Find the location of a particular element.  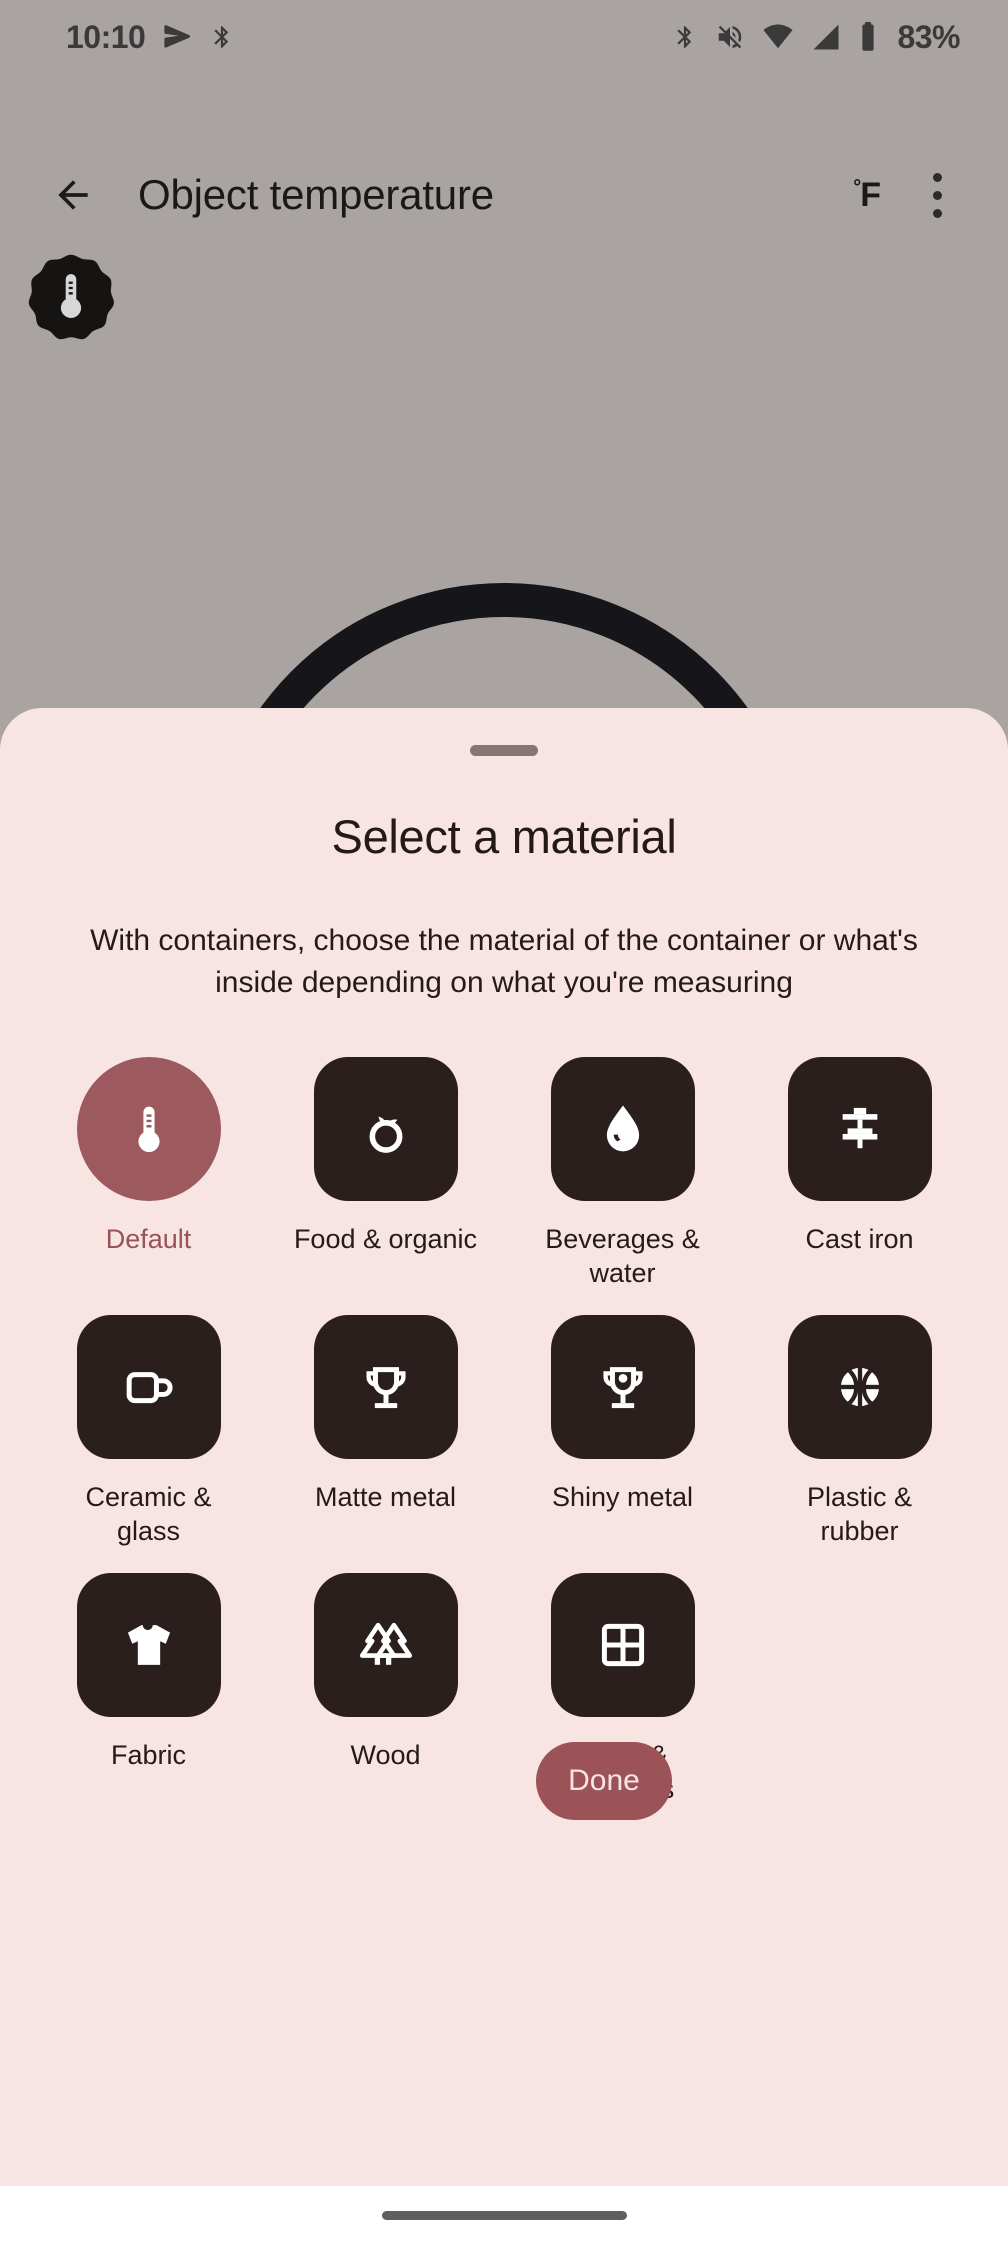

status-bar-left: 10:10 is located at coordinates (150, 37).